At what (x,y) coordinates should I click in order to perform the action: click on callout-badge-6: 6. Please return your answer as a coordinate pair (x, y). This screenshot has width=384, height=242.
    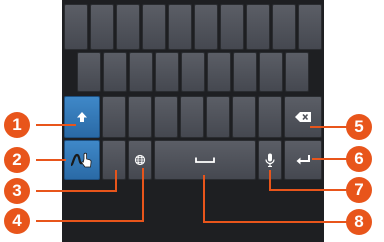
    Looking at the image, I should click on (359, 159).